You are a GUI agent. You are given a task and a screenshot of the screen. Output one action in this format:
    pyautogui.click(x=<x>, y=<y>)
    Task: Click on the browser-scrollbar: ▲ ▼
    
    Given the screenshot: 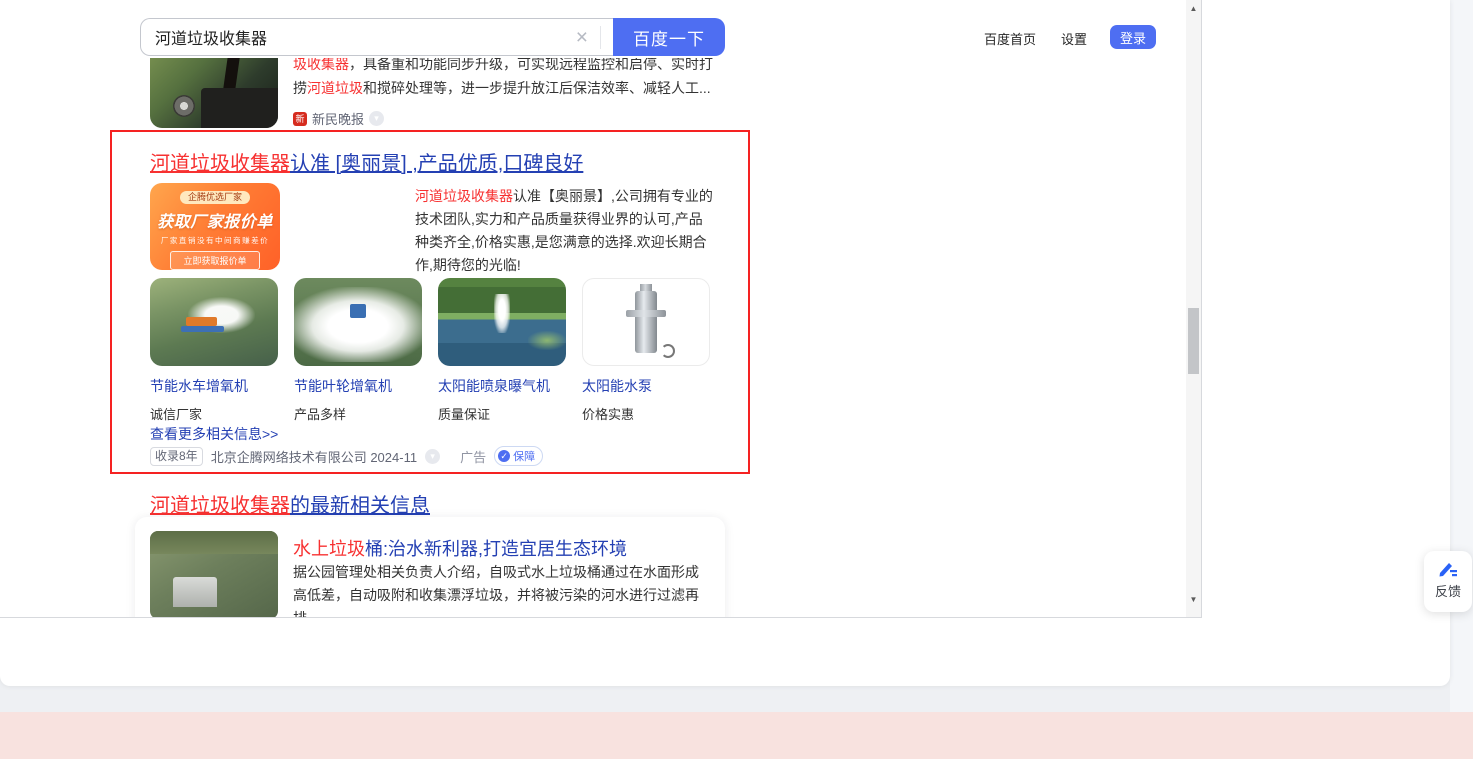 What is the action you would take?
    pyautogui.click(x=1193, y=308)
    